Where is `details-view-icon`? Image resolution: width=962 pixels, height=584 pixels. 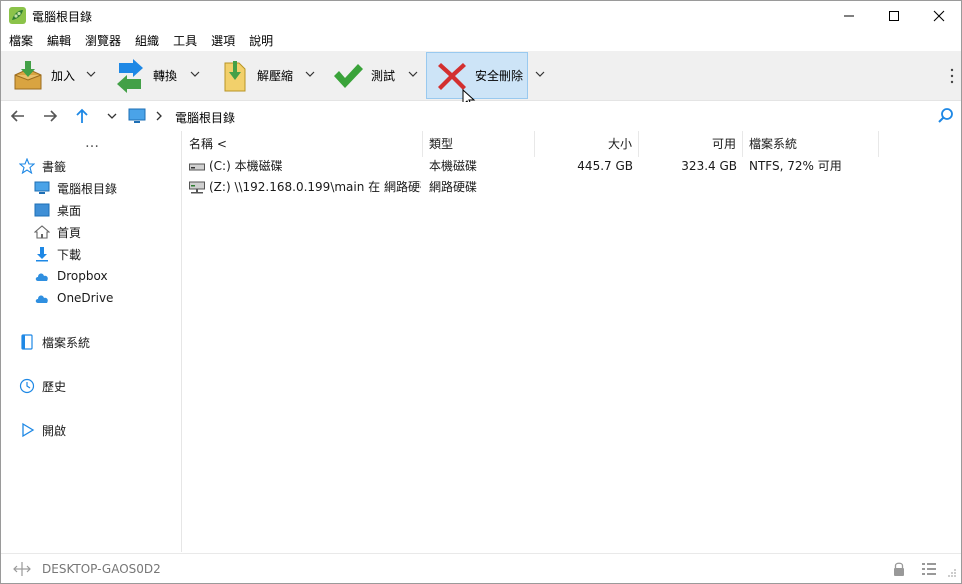 details-view-icon is located at coordinates (929, 569).